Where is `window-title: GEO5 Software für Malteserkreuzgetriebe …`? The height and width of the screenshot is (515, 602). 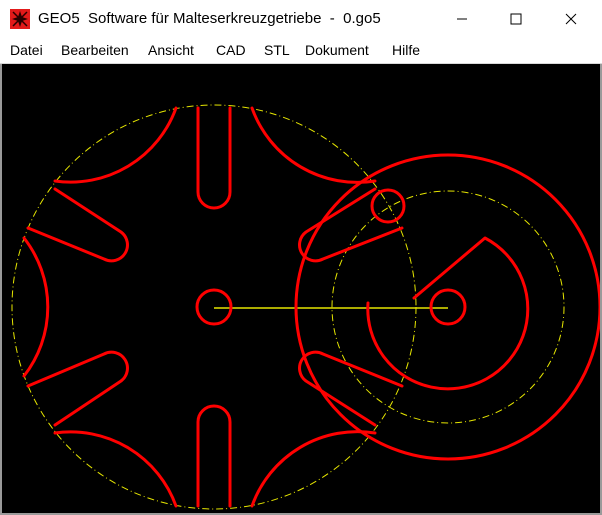 window-title: GEO5 Software für Malteserkreuzgetriebe … is located at coordinates (209, 18).